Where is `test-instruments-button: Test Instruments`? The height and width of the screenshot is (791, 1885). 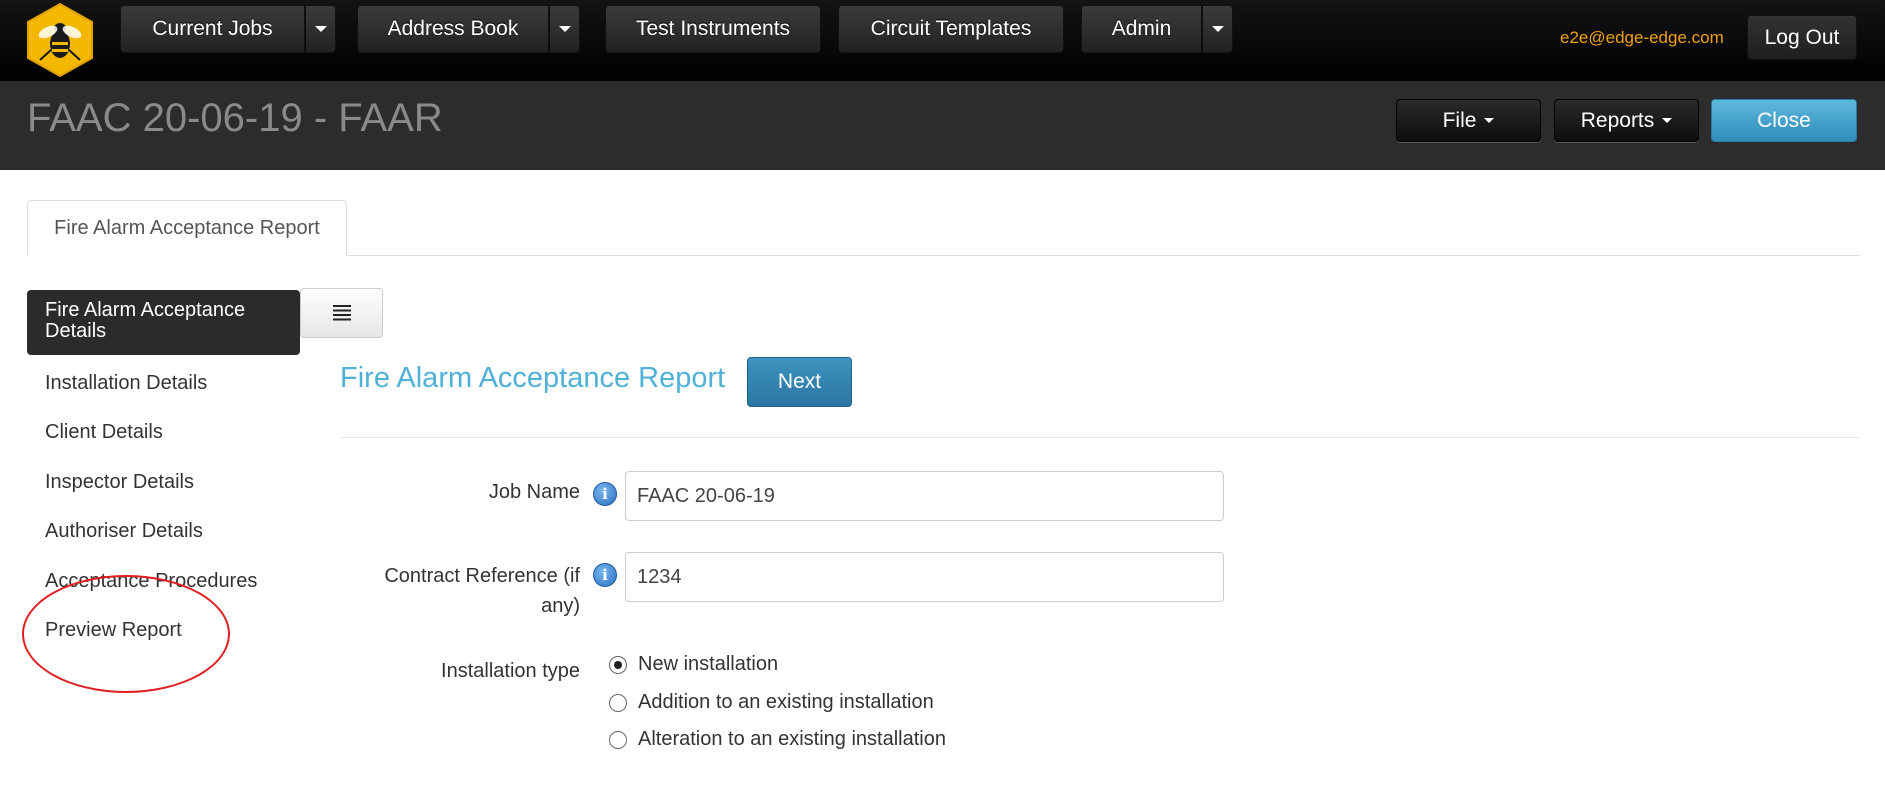
test-instruments-button: Test Instruments is located at coordinates (713, 29).